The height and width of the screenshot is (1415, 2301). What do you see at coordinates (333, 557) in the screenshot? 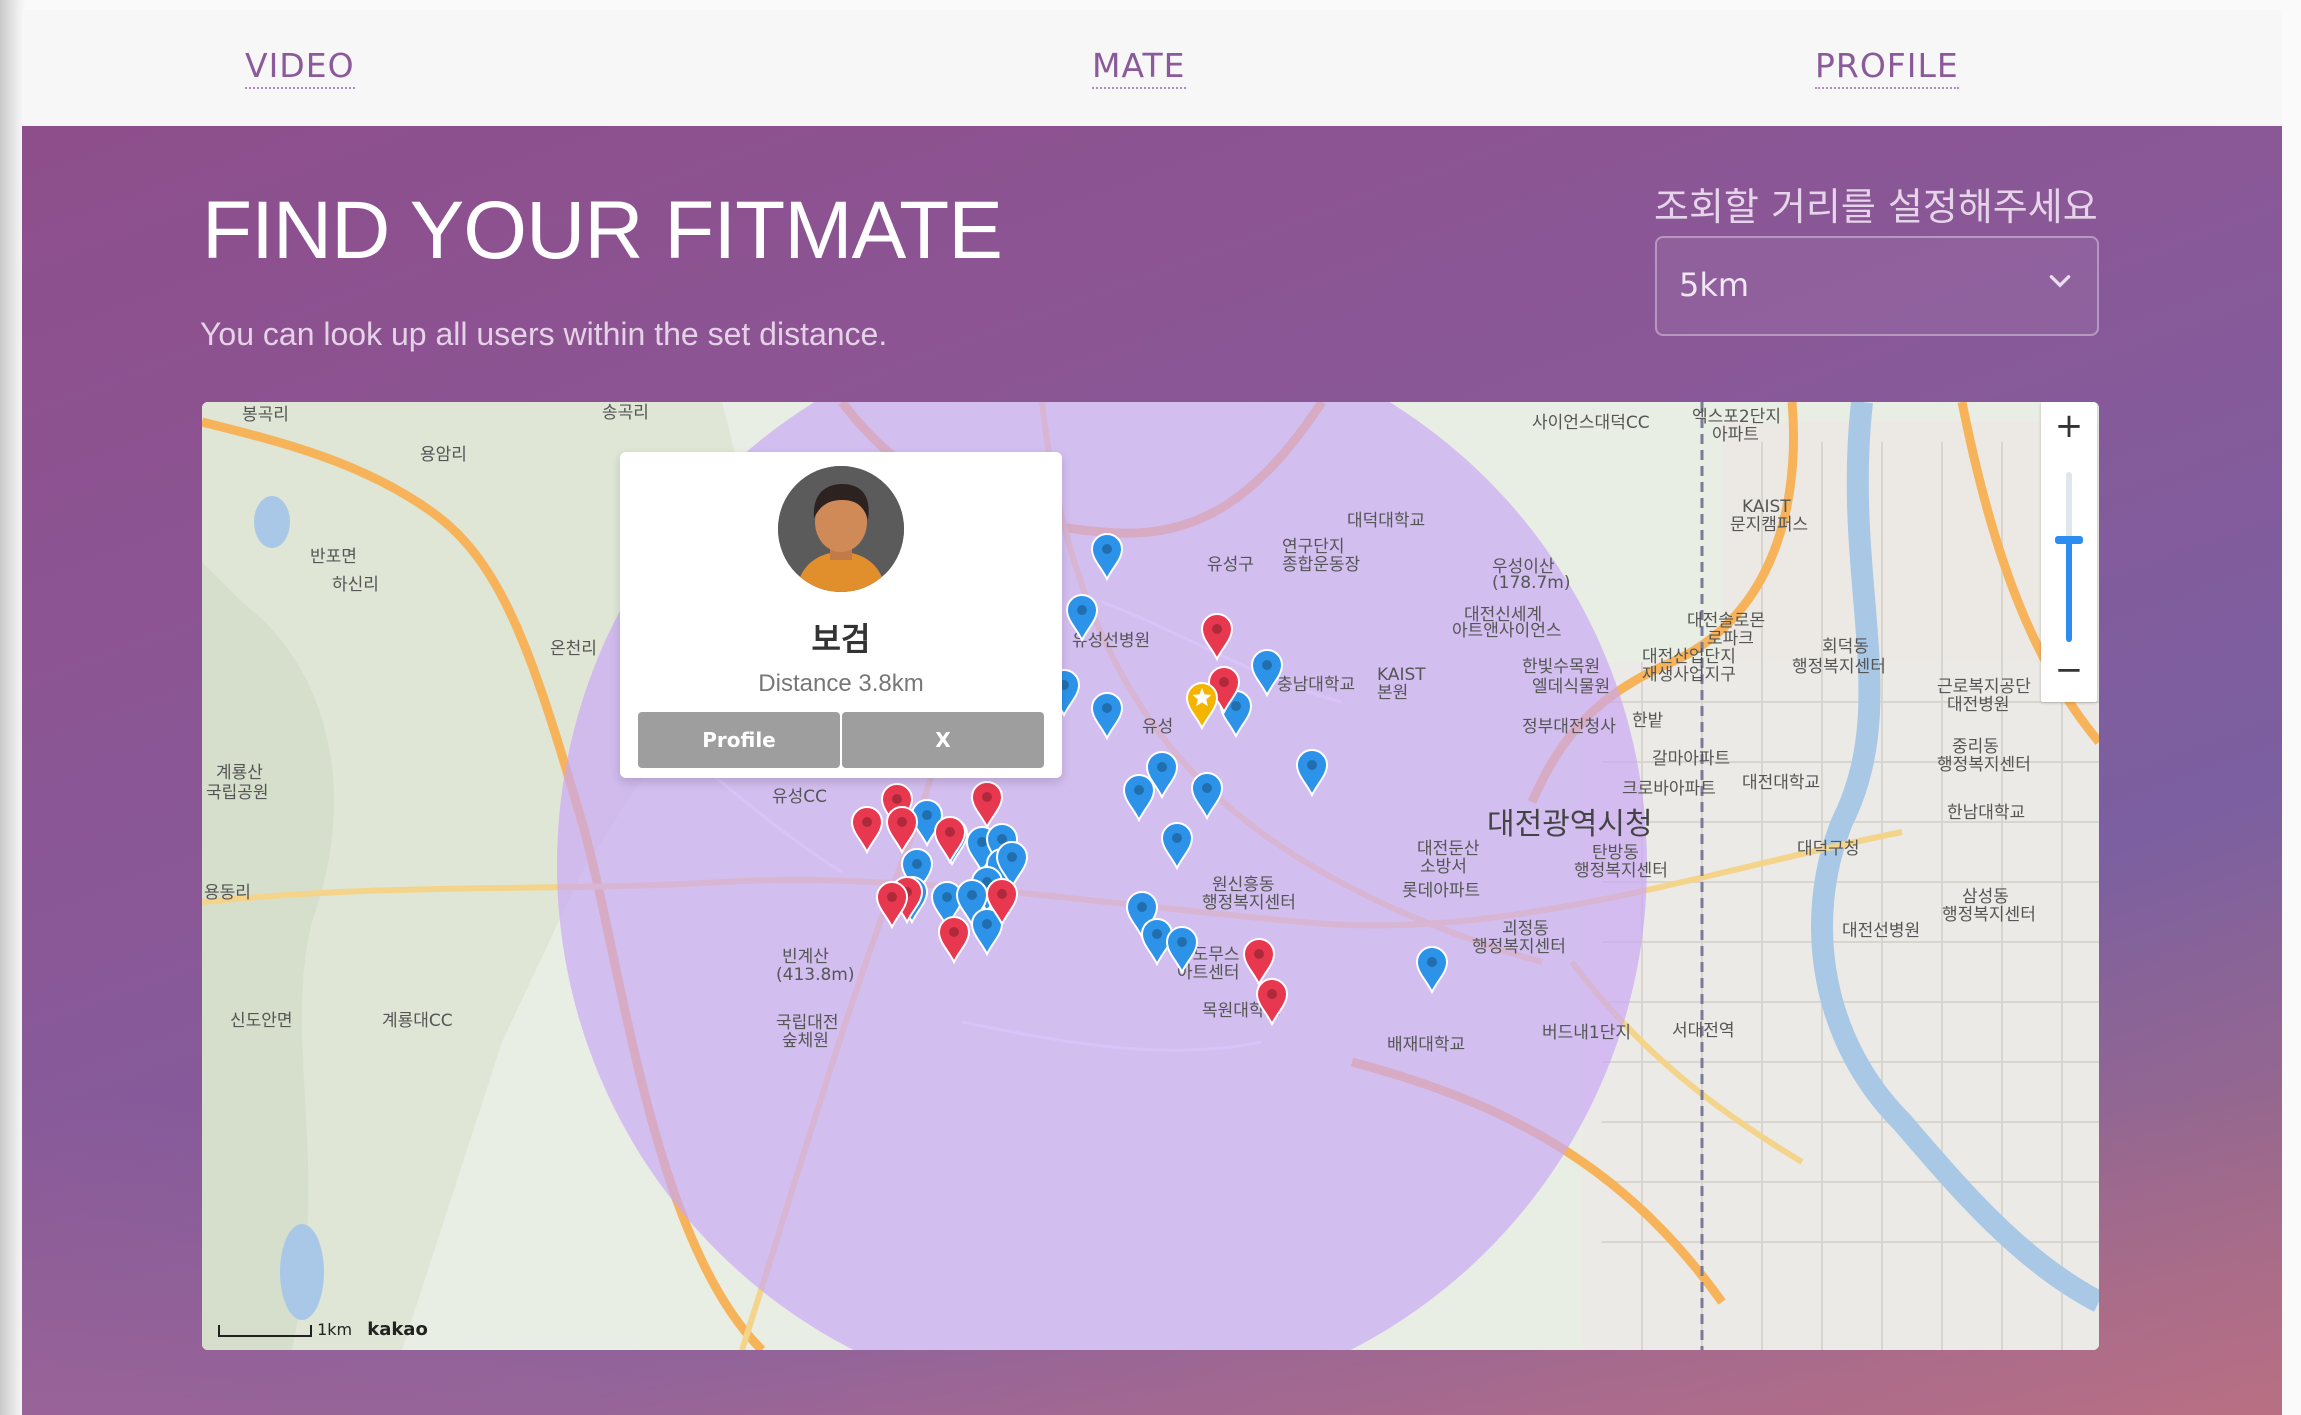
I see `svg-text: 반포면` at bounding box center [333, 557].